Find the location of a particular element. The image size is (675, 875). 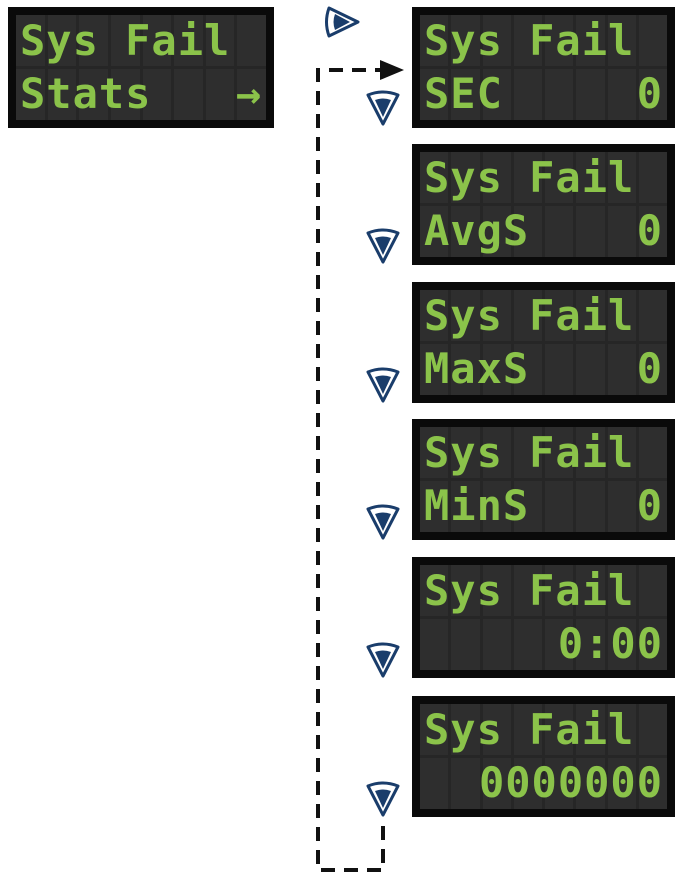

loop-arrowhead is located at coordinates (392, 70).